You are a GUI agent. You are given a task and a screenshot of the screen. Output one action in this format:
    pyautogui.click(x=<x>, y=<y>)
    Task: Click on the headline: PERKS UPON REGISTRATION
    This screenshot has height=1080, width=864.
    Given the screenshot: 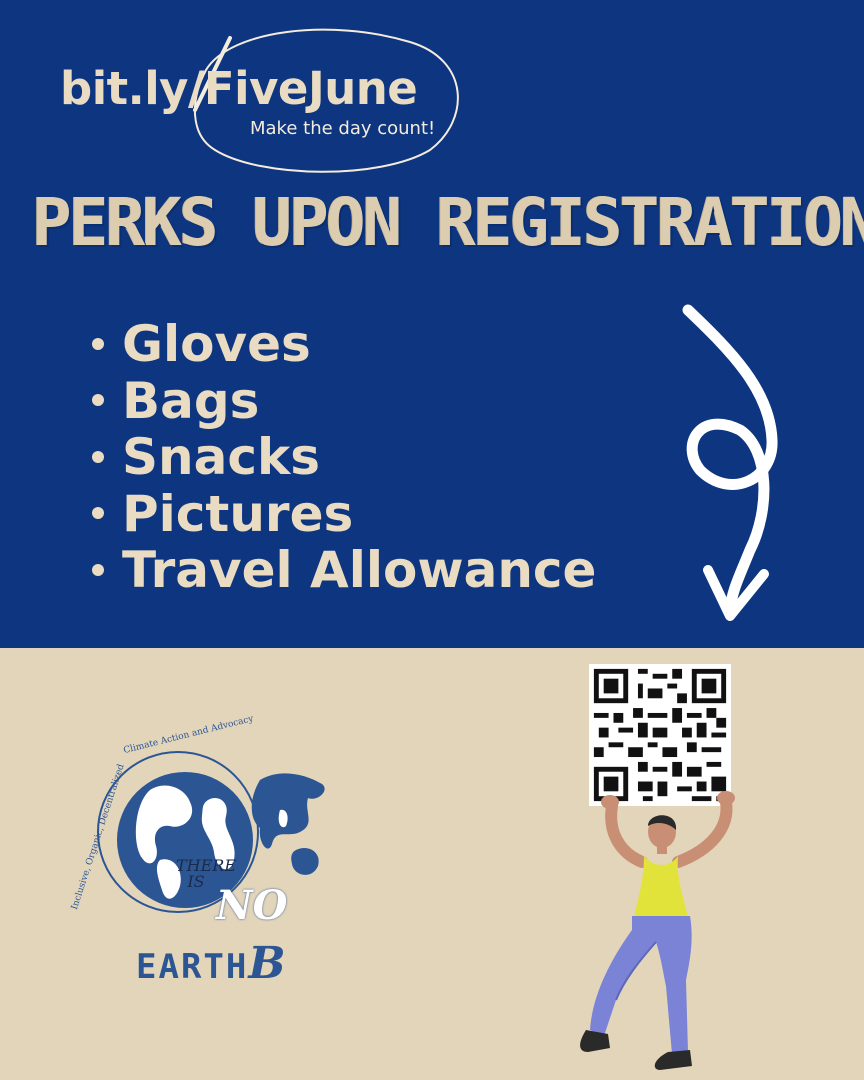 What is the action you would take?
    pyautogui.click(x=448, y=222)
    